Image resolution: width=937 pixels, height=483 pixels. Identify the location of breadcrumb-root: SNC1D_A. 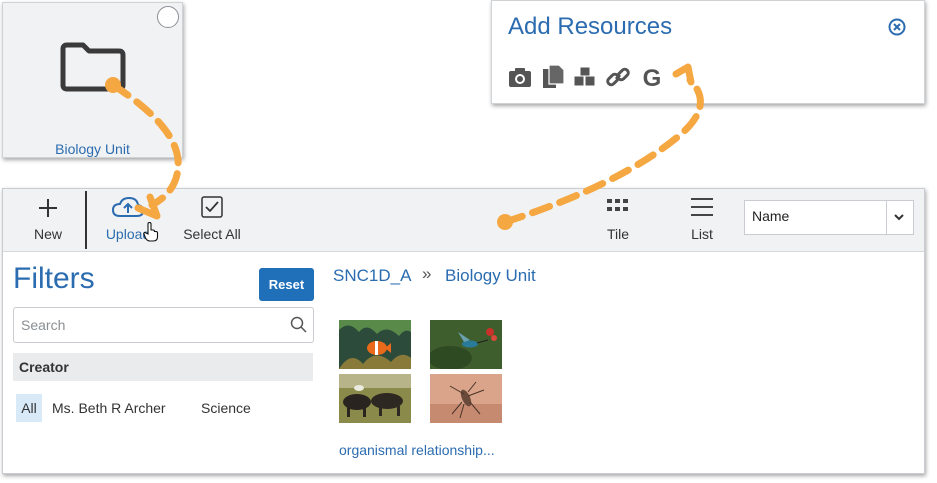
(372, 276).